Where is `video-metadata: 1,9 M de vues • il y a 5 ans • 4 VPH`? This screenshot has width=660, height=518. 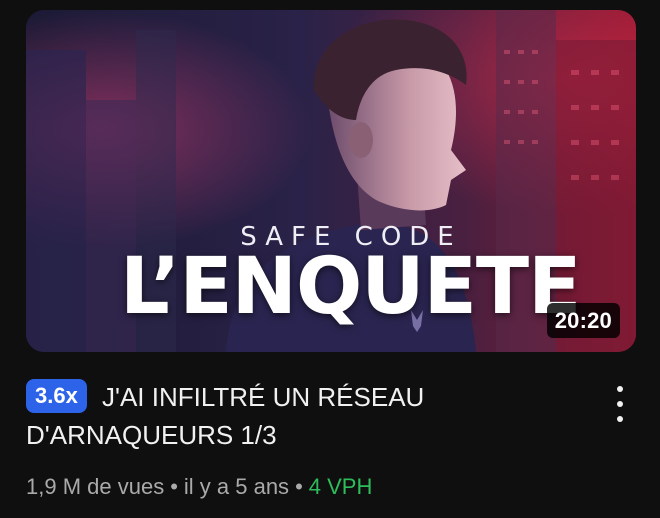 video-metadata: 1,9 M de vues • il y a 5 ans • 4 VPH is located at coordinates (199, 487).